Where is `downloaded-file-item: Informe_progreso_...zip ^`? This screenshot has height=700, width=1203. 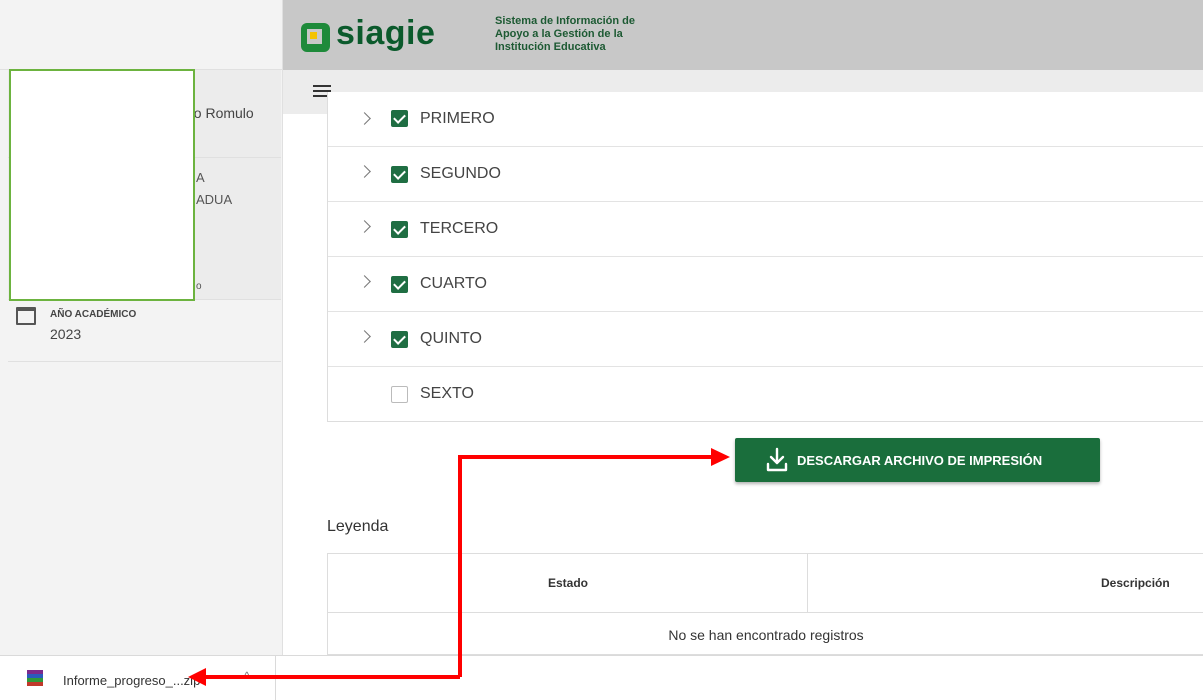
downloaded-file-item: Informe_progreso_...zip ^ is located at coordinates (138, 678).